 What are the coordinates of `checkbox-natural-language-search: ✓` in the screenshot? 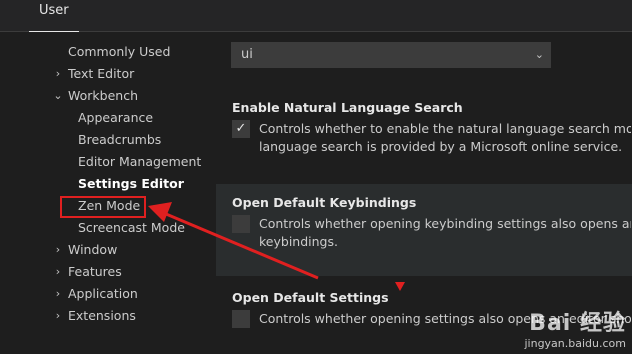 It's located at (241, 129).